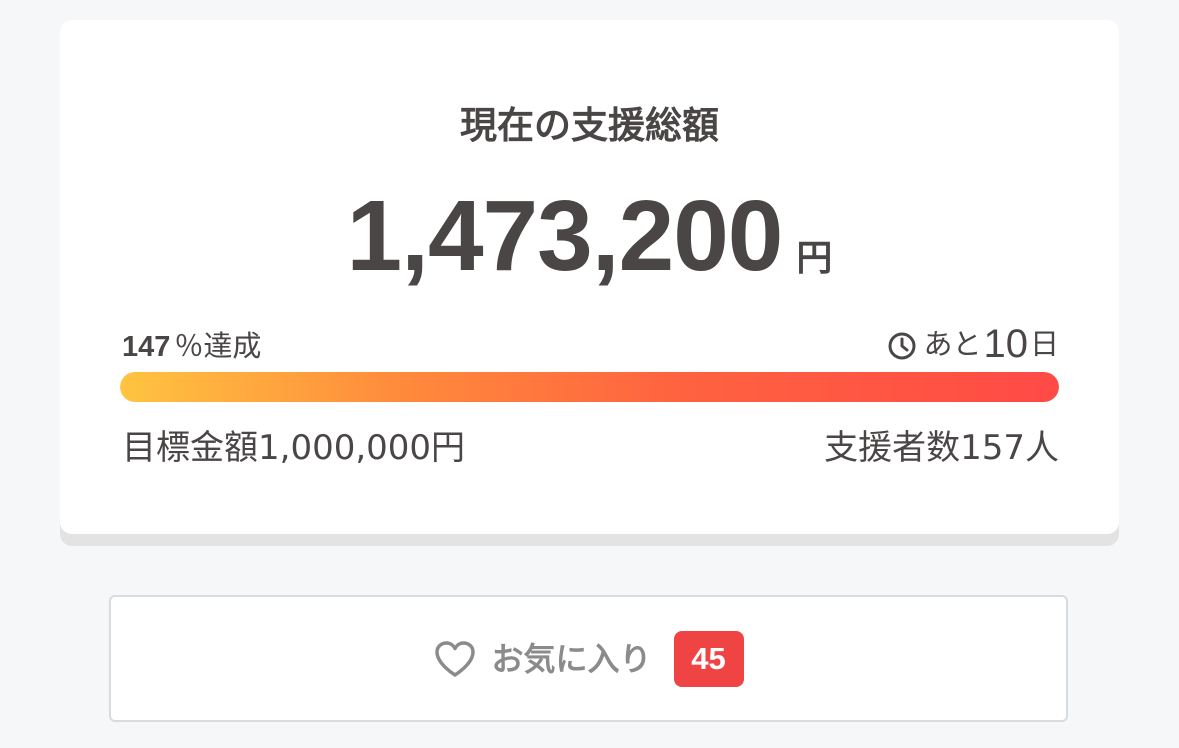  Describe the element at coordinates (589, 125) in the screenshot. I see `total-support-title: 現在の支援総額` at that location.